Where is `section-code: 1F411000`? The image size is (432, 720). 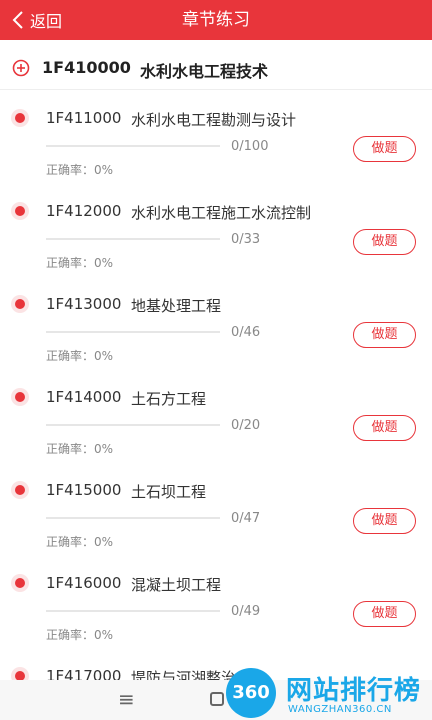 section-code: 1F411000 is located at coordinates (84, 118).